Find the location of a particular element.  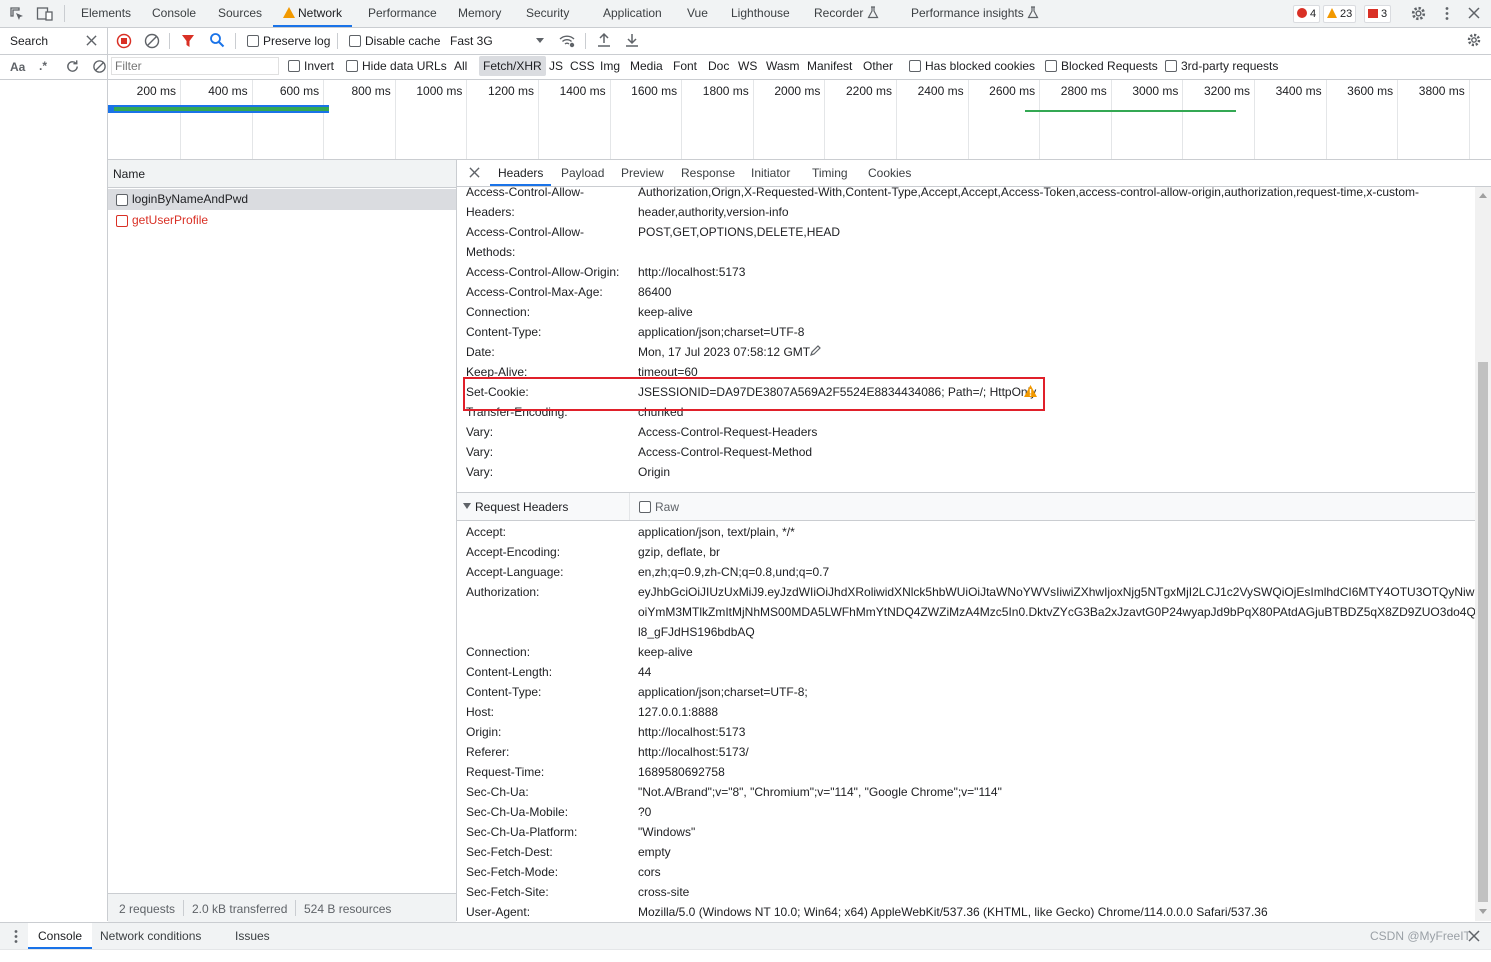

type-filter-js: JS is located at coordinates (556, 66).